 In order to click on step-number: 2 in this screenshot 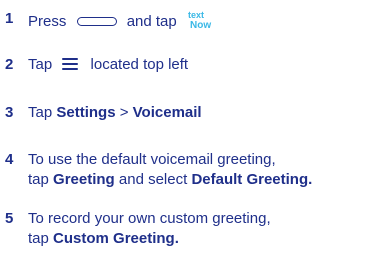, I will do `click(9, 64)`.